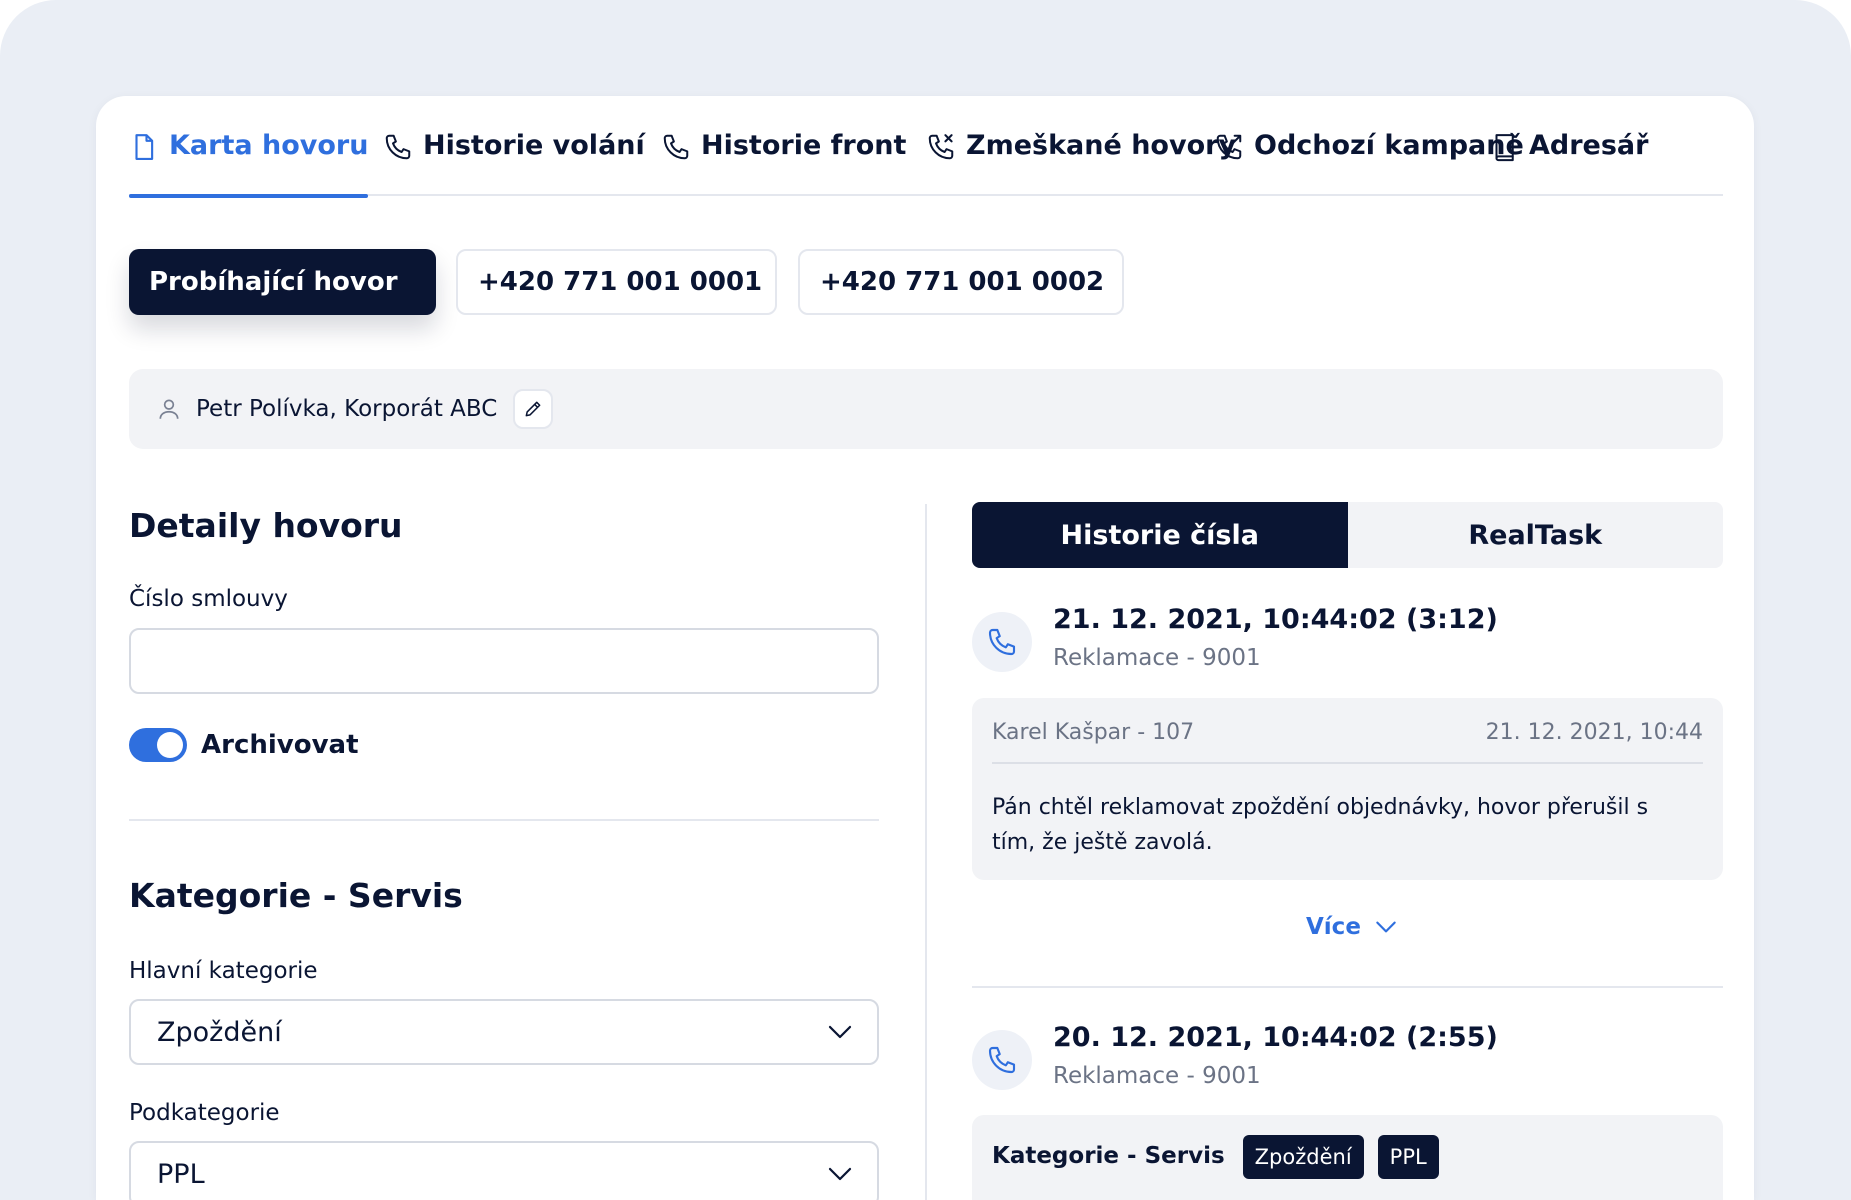  I want to click on tab-adresar: Adresář, so click(1568, 163).